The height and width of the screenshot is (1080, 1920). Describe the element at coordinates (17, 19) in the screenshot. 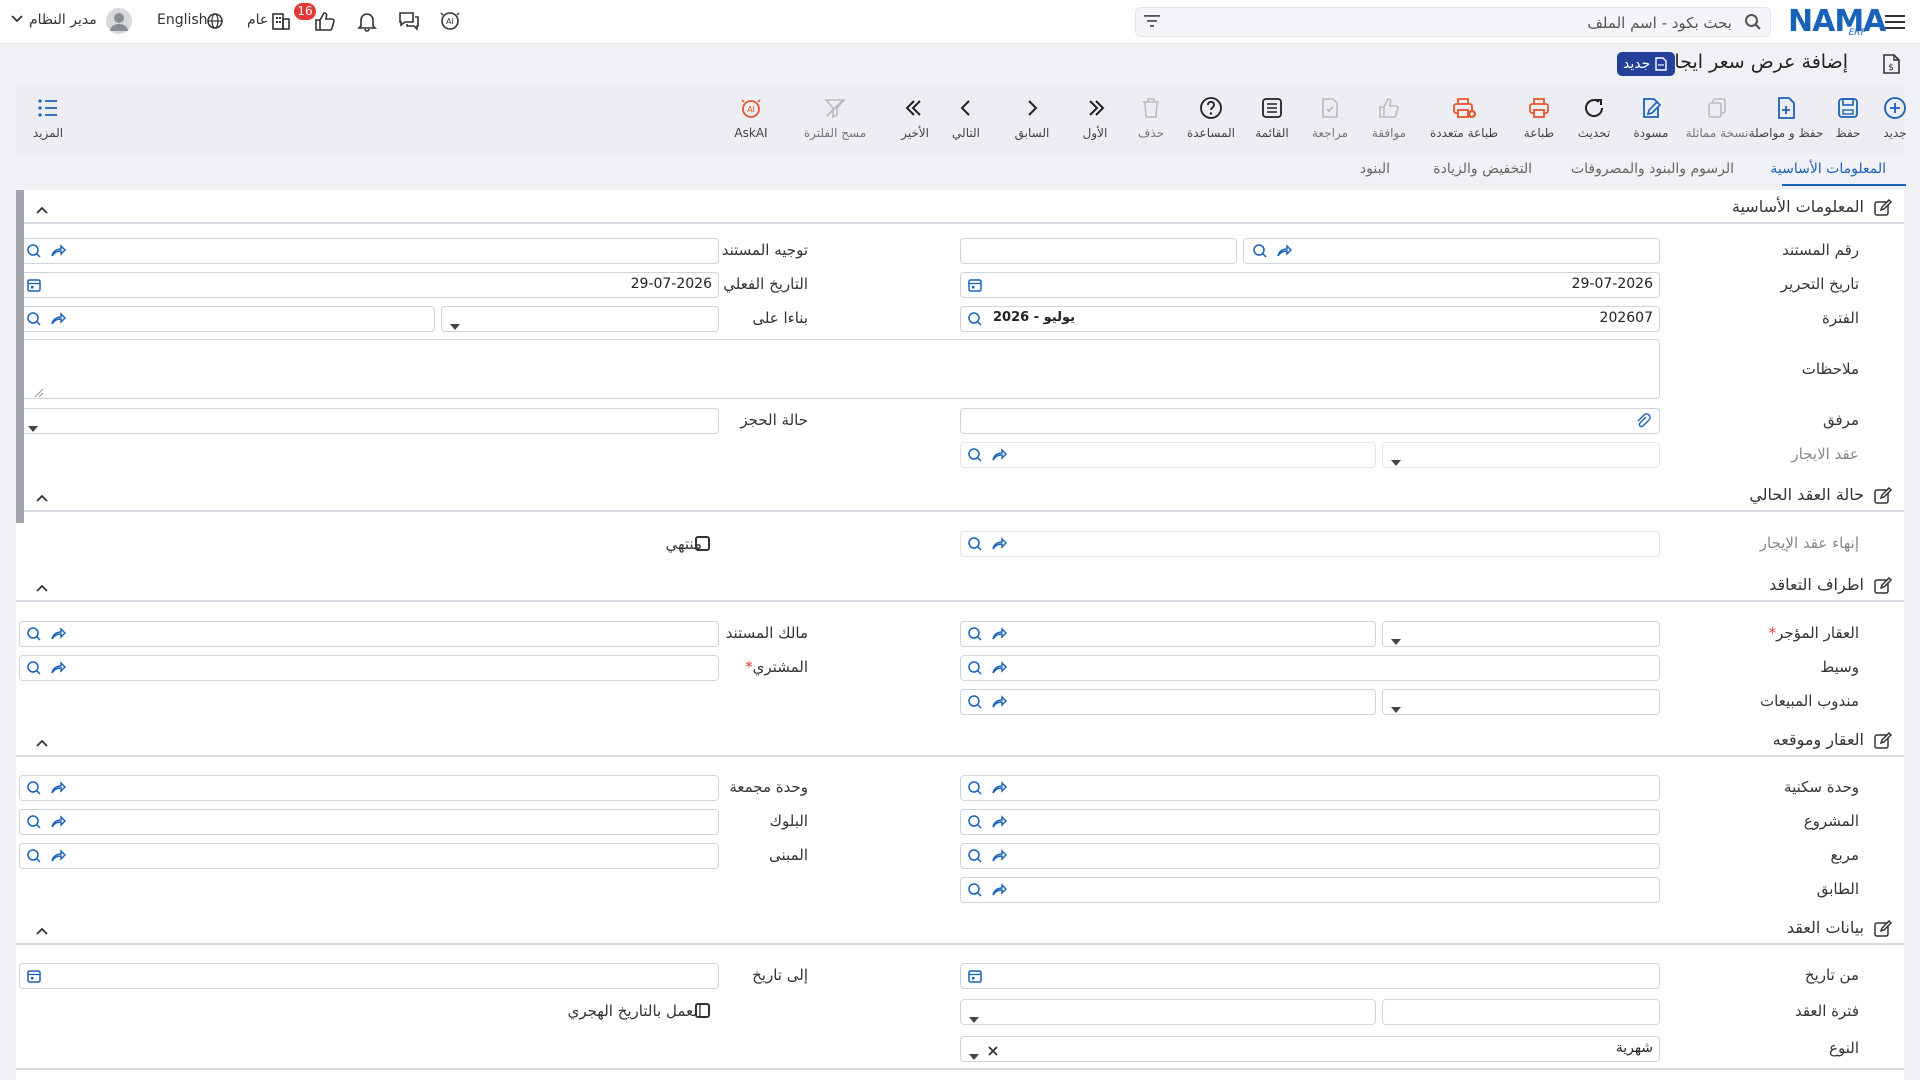

I see `chevron-down-icon` at that location.